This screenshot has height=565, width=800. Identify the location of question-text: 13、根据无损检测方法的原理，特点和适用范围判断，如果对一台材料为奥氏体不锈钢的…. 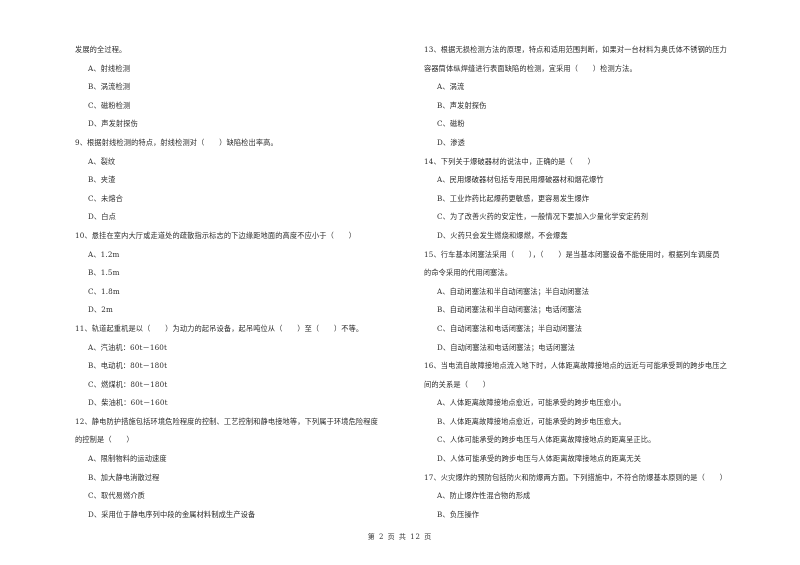
(575, 49).